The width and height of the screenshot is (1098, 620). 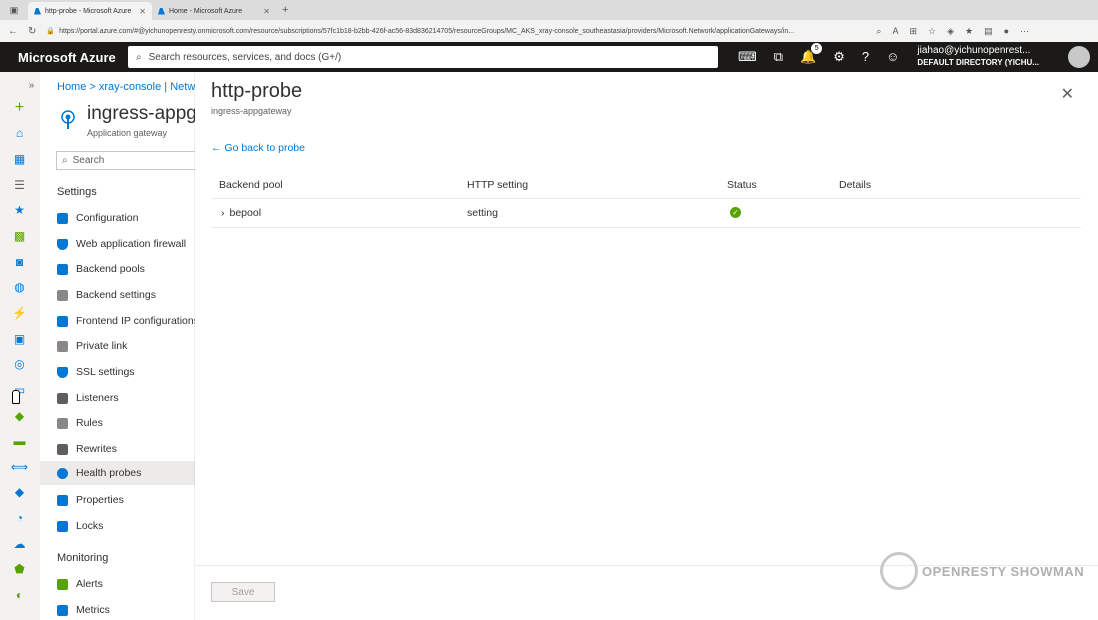 I want to click on resource-type: Application gateway, so click(x=127, y=133).